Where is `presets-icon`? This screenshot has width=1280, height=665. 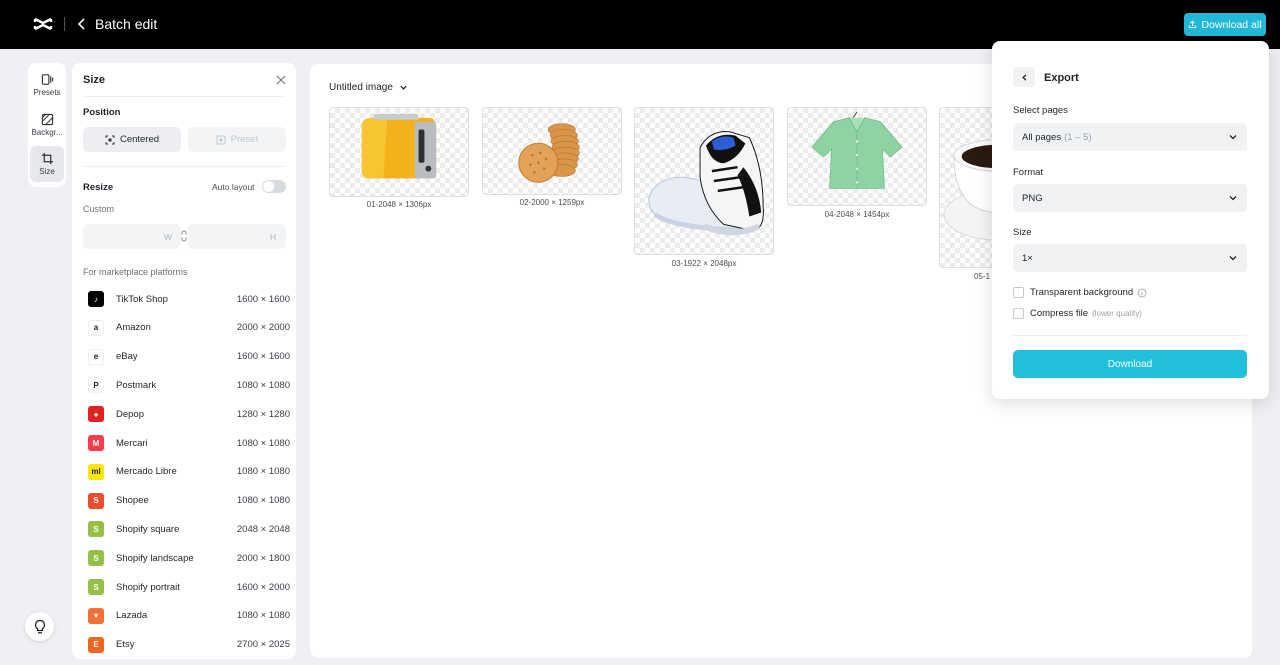 presets-icon is located at coordinates (47, 79).